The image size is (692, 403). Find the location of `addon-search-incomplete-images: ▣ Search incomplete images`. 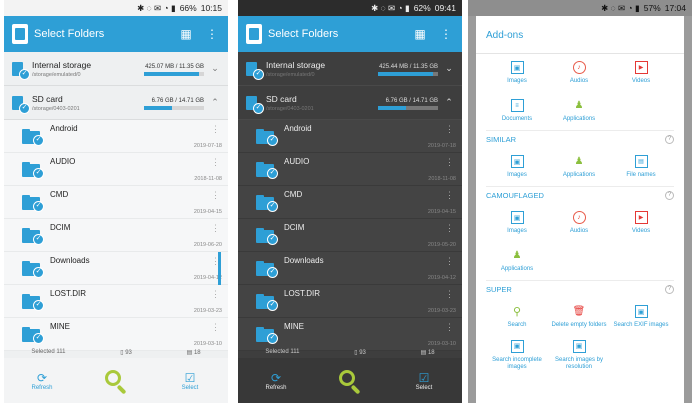

addon-search-incomplete-images: ▣ Search incomplete images is located at coordinates (517, 355).